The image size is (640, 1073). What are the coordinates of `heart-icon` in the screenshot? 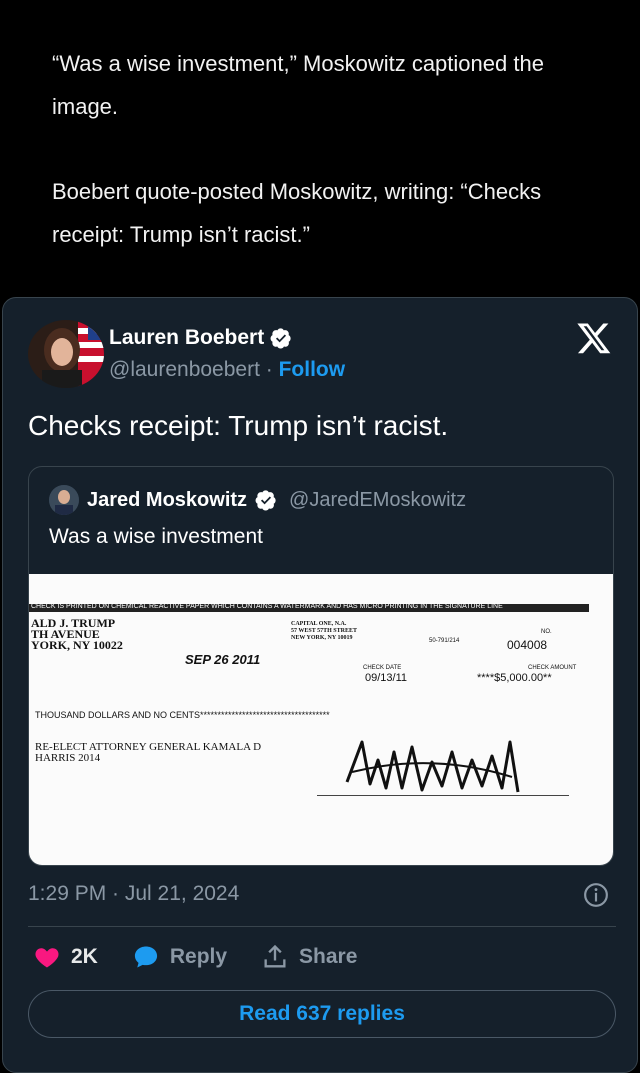 It's located at (47, 958).